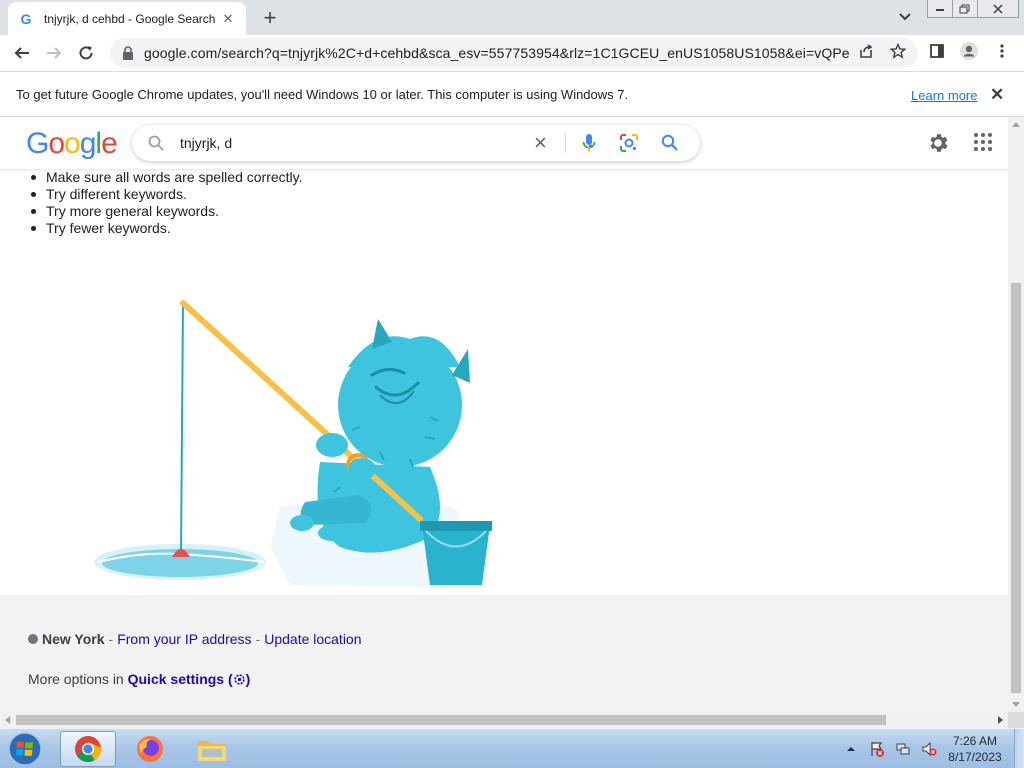 This screenshot has height=768, width=1024. What do you see at coordinates (239, 679) in the screenshot?
I see `quick-settings-gear-icon` at bounding box center [239, 679].